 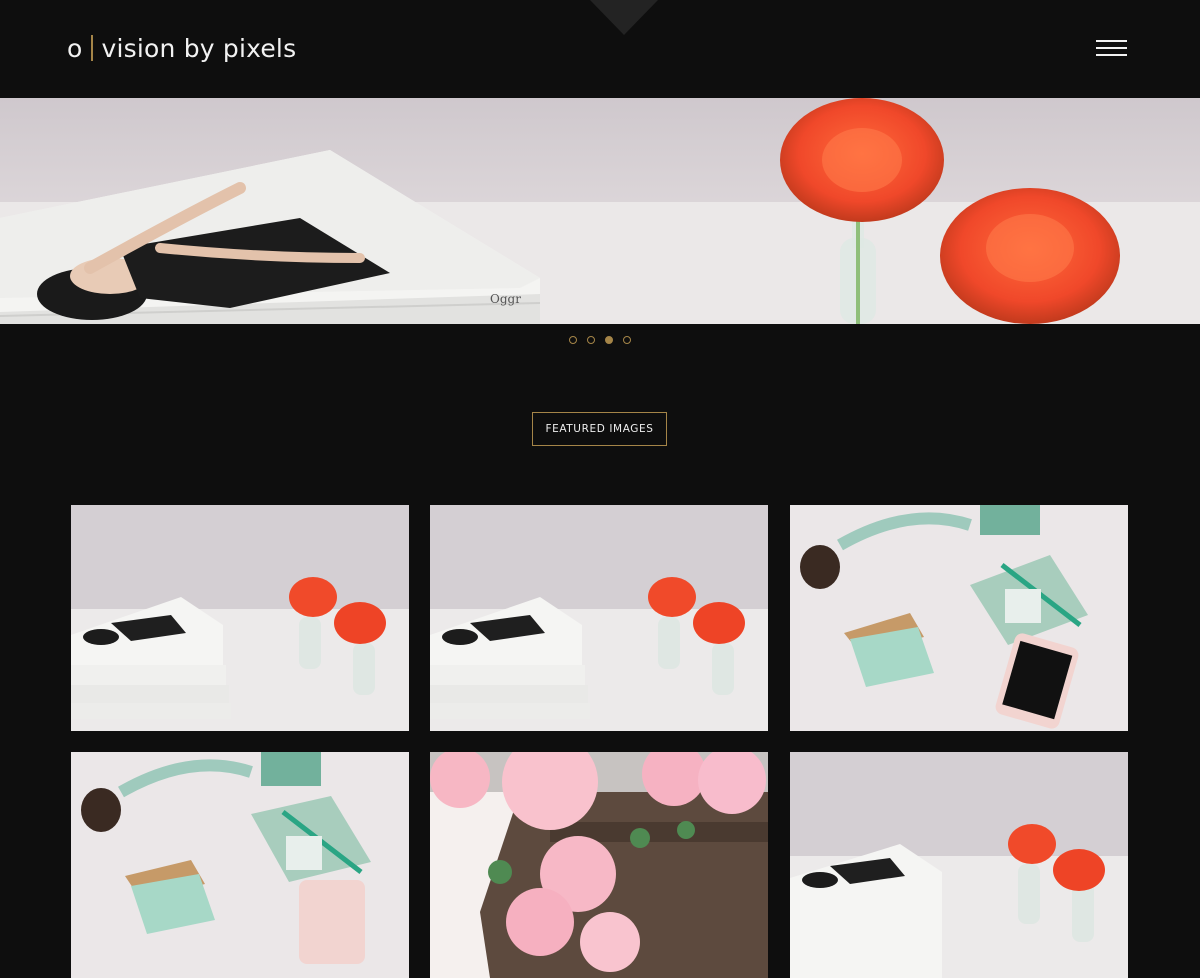 I want to click on site-header: o vision by pixels, so click(x=600, y=49).